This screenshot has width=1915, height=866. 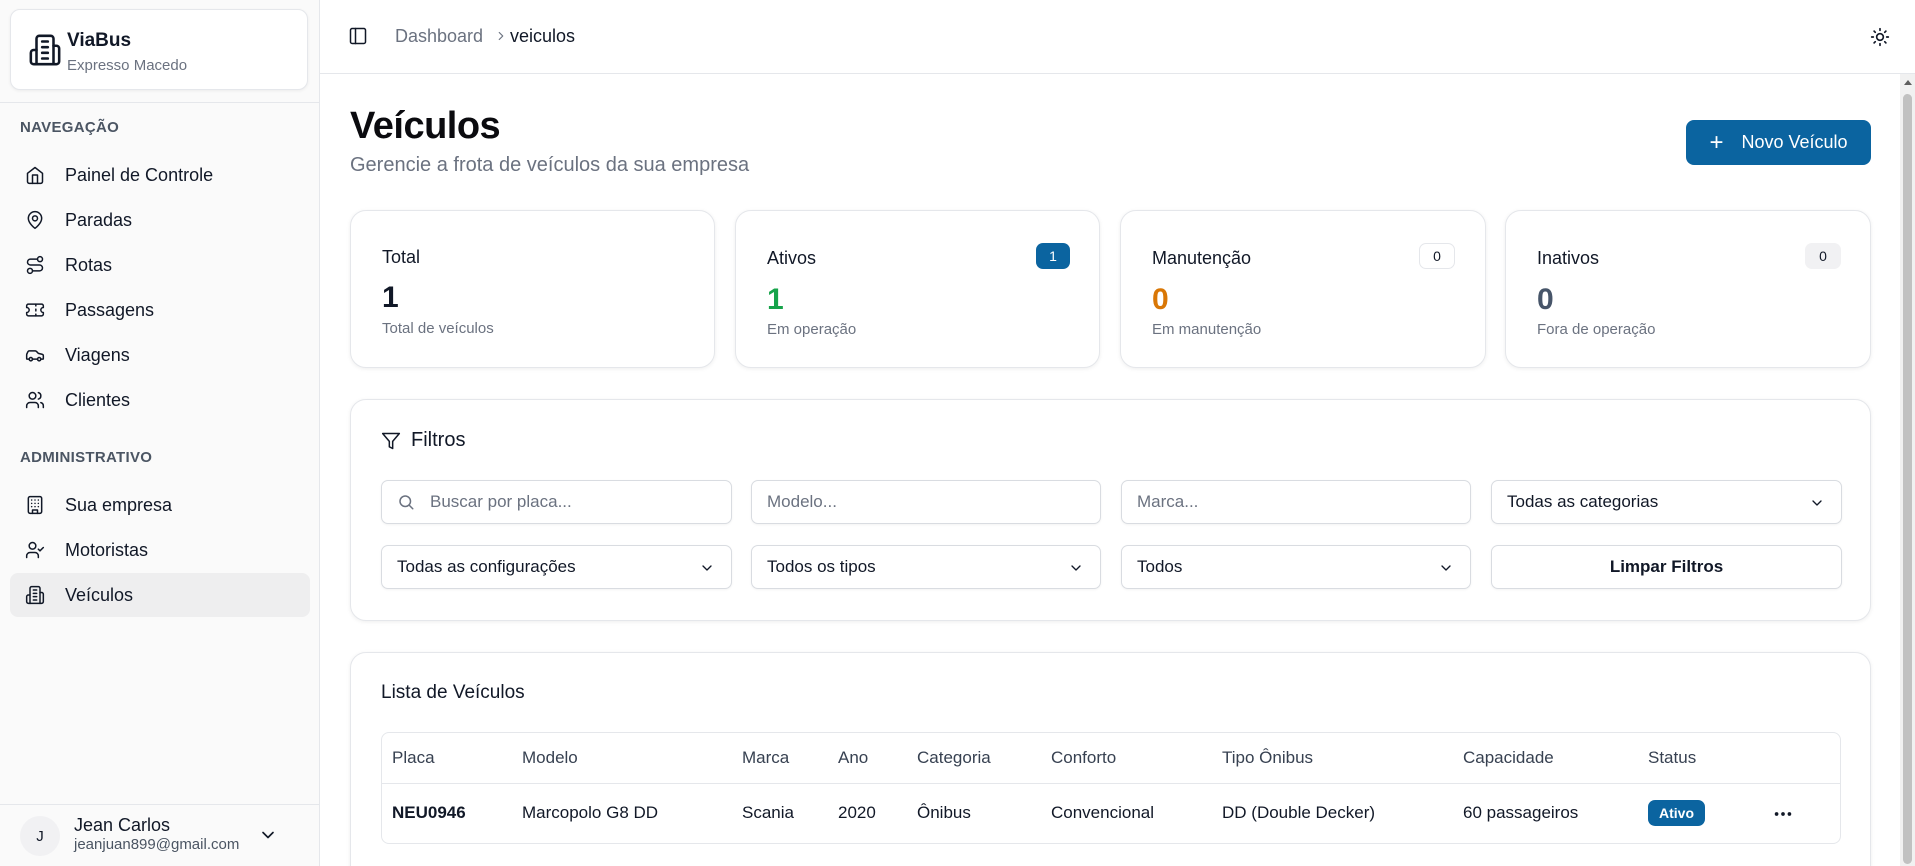 I want to click on sidebar-item-rotas: Rotas, so click(x=160, y=265).